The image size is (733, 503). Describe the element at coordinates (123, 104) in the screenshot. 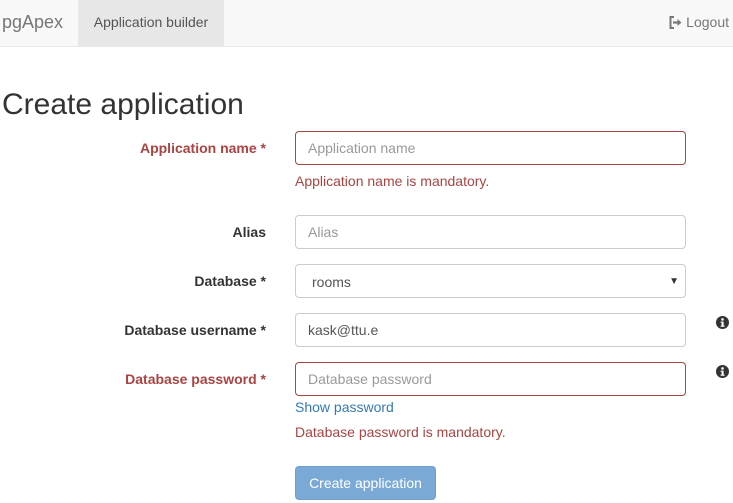

I see `page-title: Create application` at that location.